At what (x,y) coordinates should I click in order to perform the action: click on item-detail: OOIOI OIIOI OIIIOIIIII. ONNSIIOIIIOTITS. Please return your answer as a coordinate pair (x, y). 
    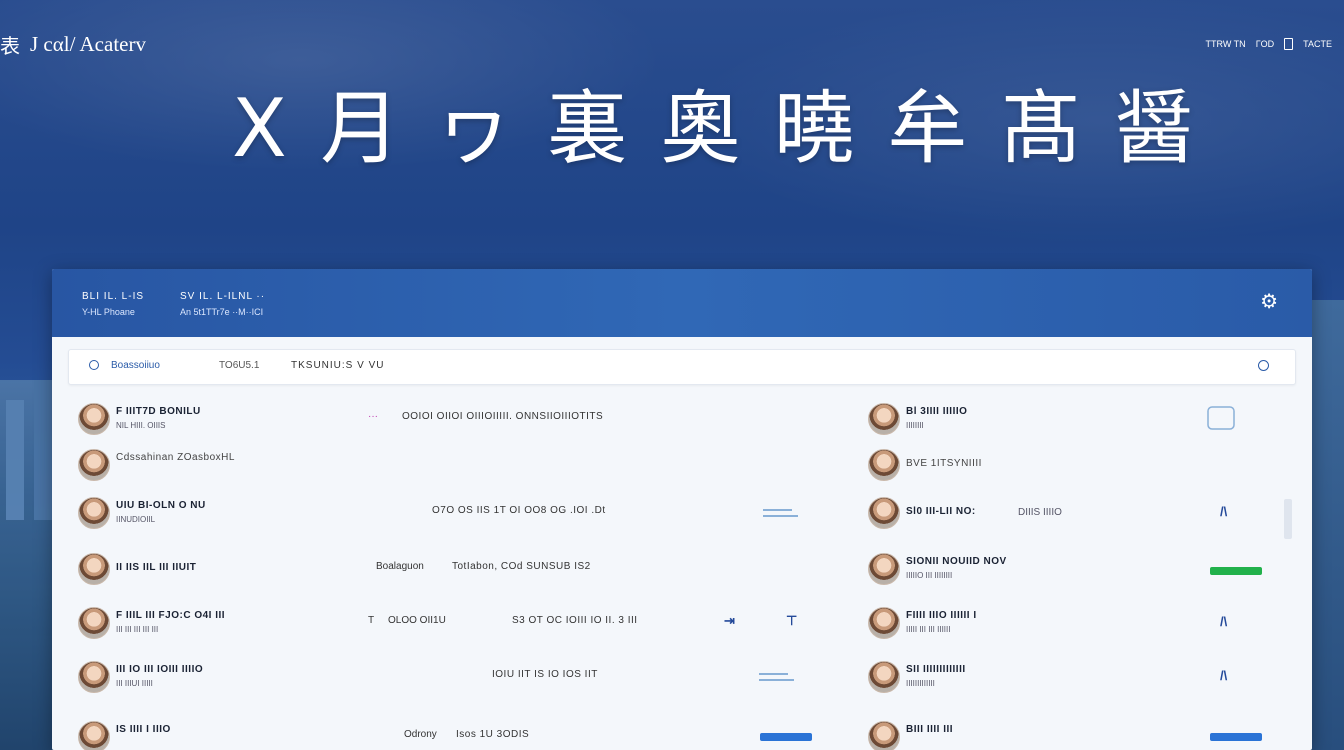
    Looking at the image, I should click on (503, 416).